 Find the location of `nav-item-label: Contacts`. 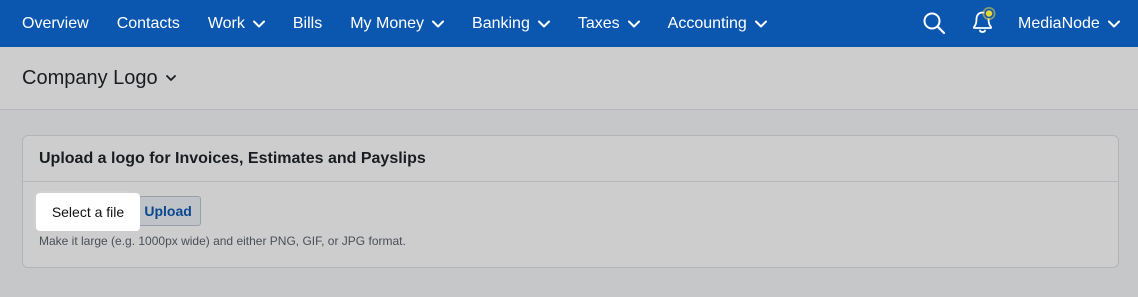

nav-item-label: Contacts is located at coordinates (148, 23).